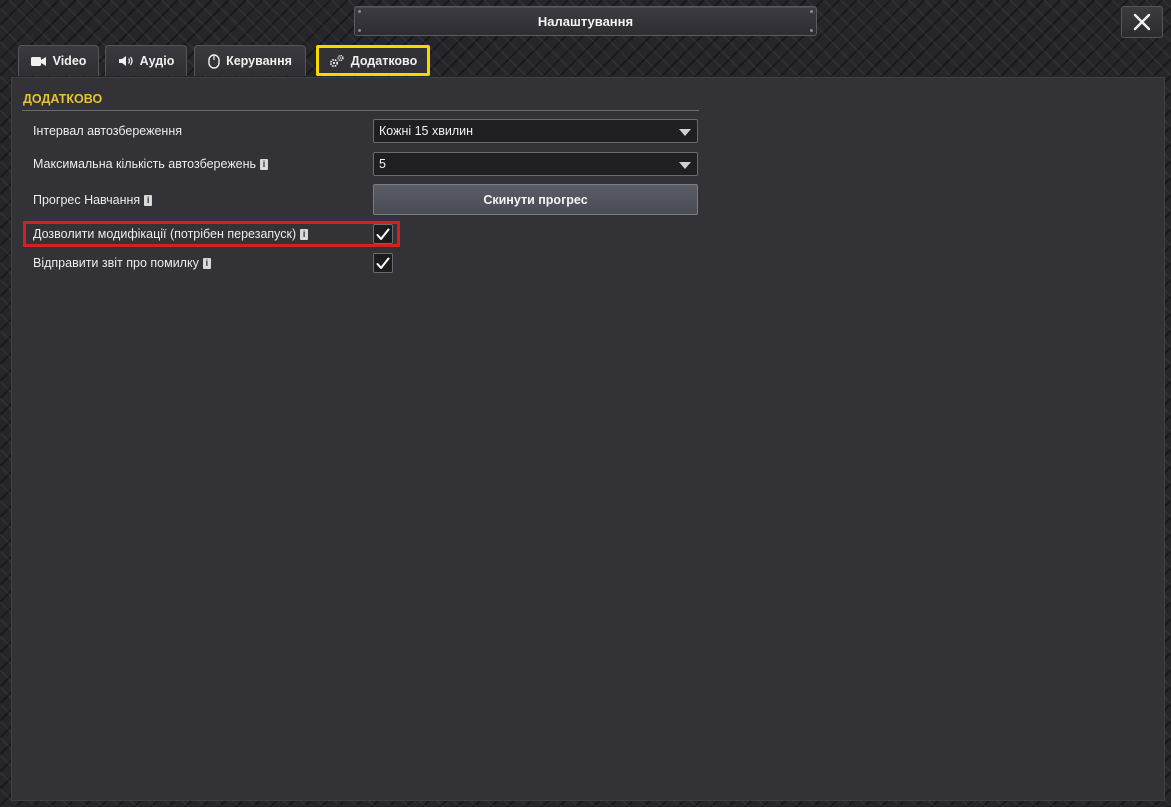  What do you see at coordinates (214, 61) in the screenshot?
I see `mouse-icon` at bounding box center [214, 61].